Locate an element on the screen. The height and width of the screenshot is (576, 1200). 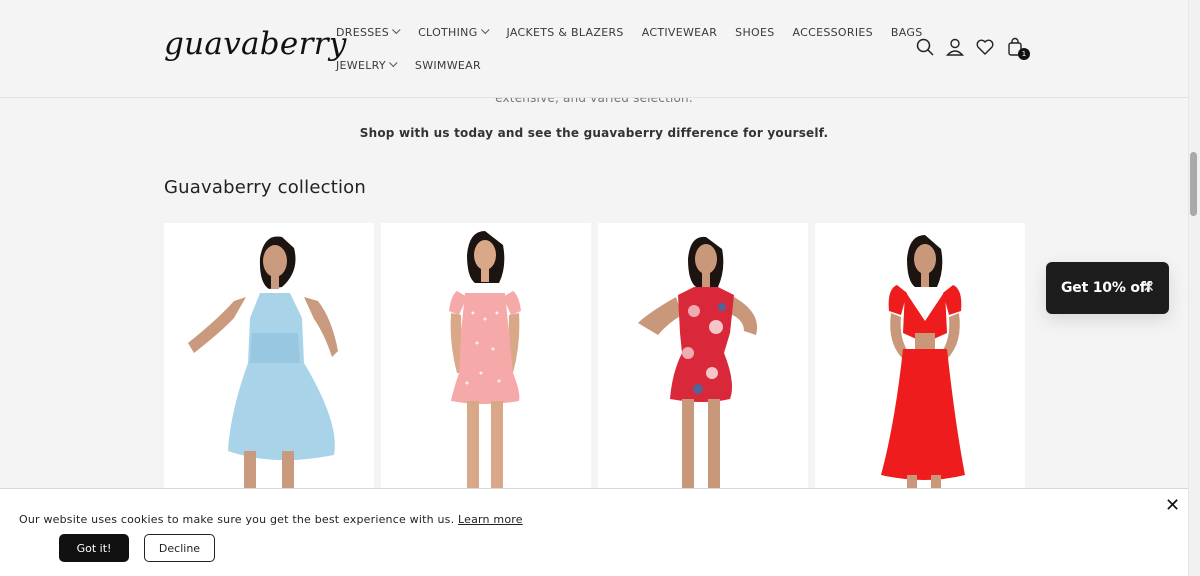
search-icon is located at coordinates (925, 47).